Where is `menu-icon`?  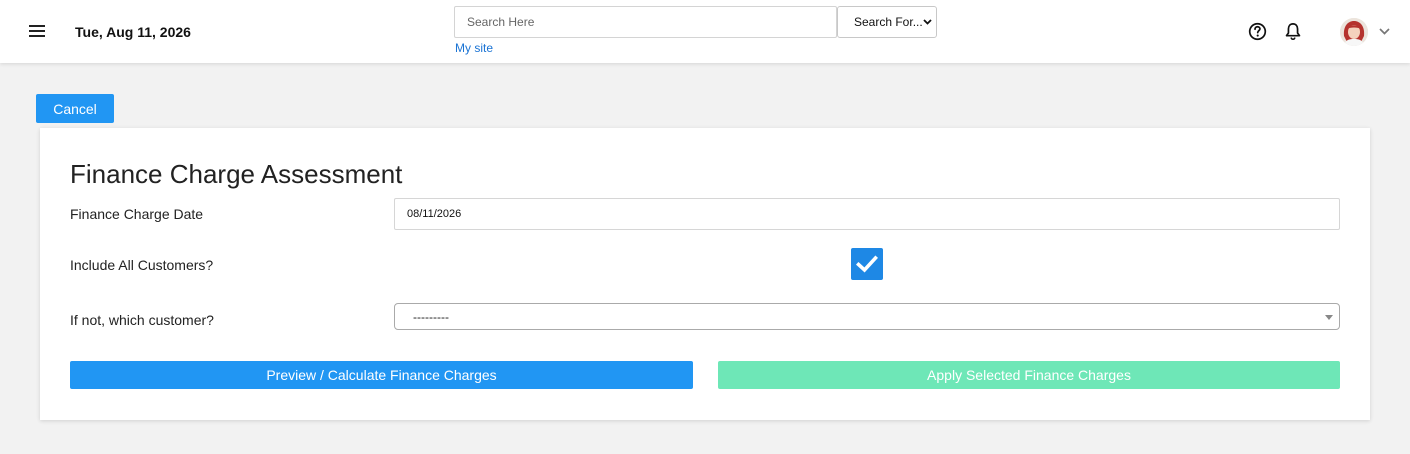 menu-icon is located at coordinates (37, 31).